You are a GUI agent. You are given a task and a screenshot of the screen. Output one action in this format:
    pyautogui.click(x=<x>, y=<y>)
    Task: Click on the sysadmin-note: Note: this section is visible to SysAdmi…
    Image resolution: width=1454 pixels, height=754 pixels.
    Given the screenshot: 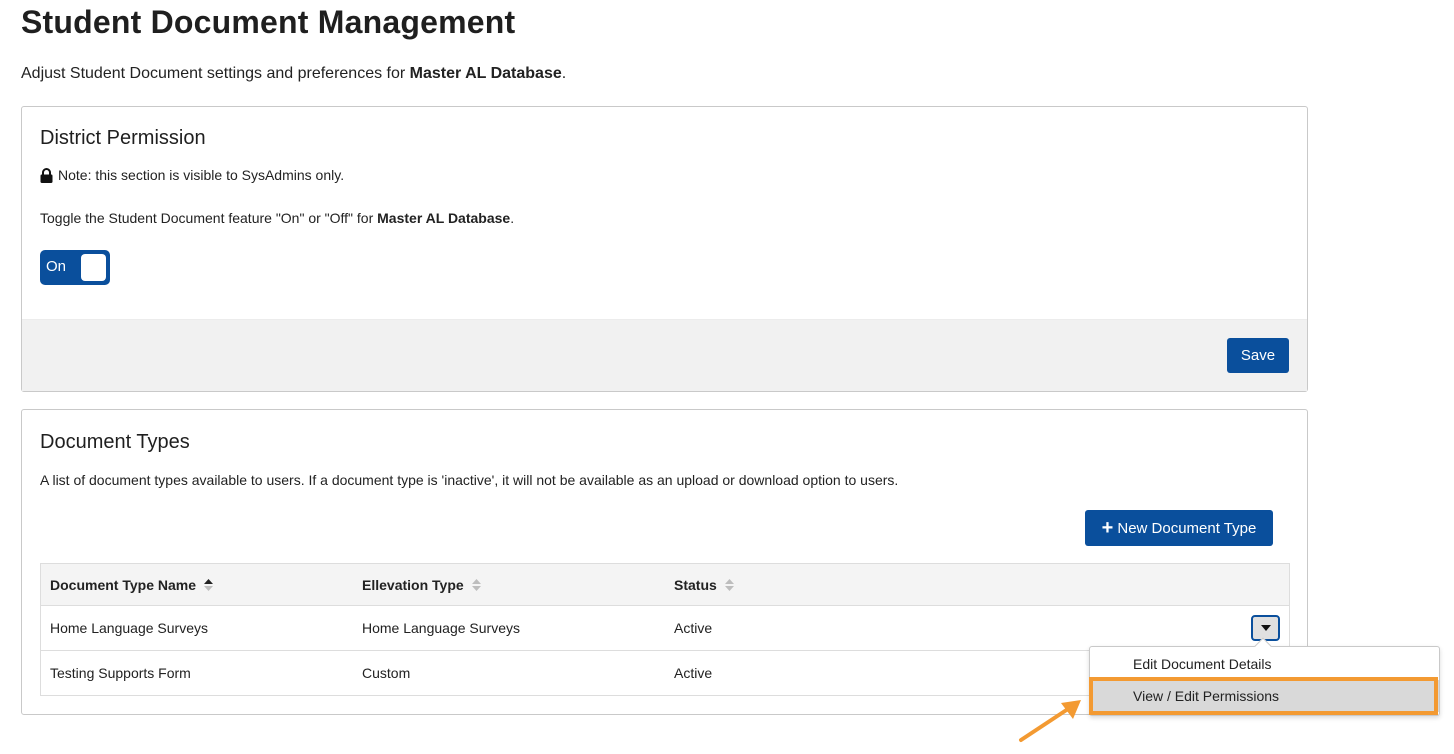 What is the action you would take?
    pyautogui.click(x=192, y=175)
    